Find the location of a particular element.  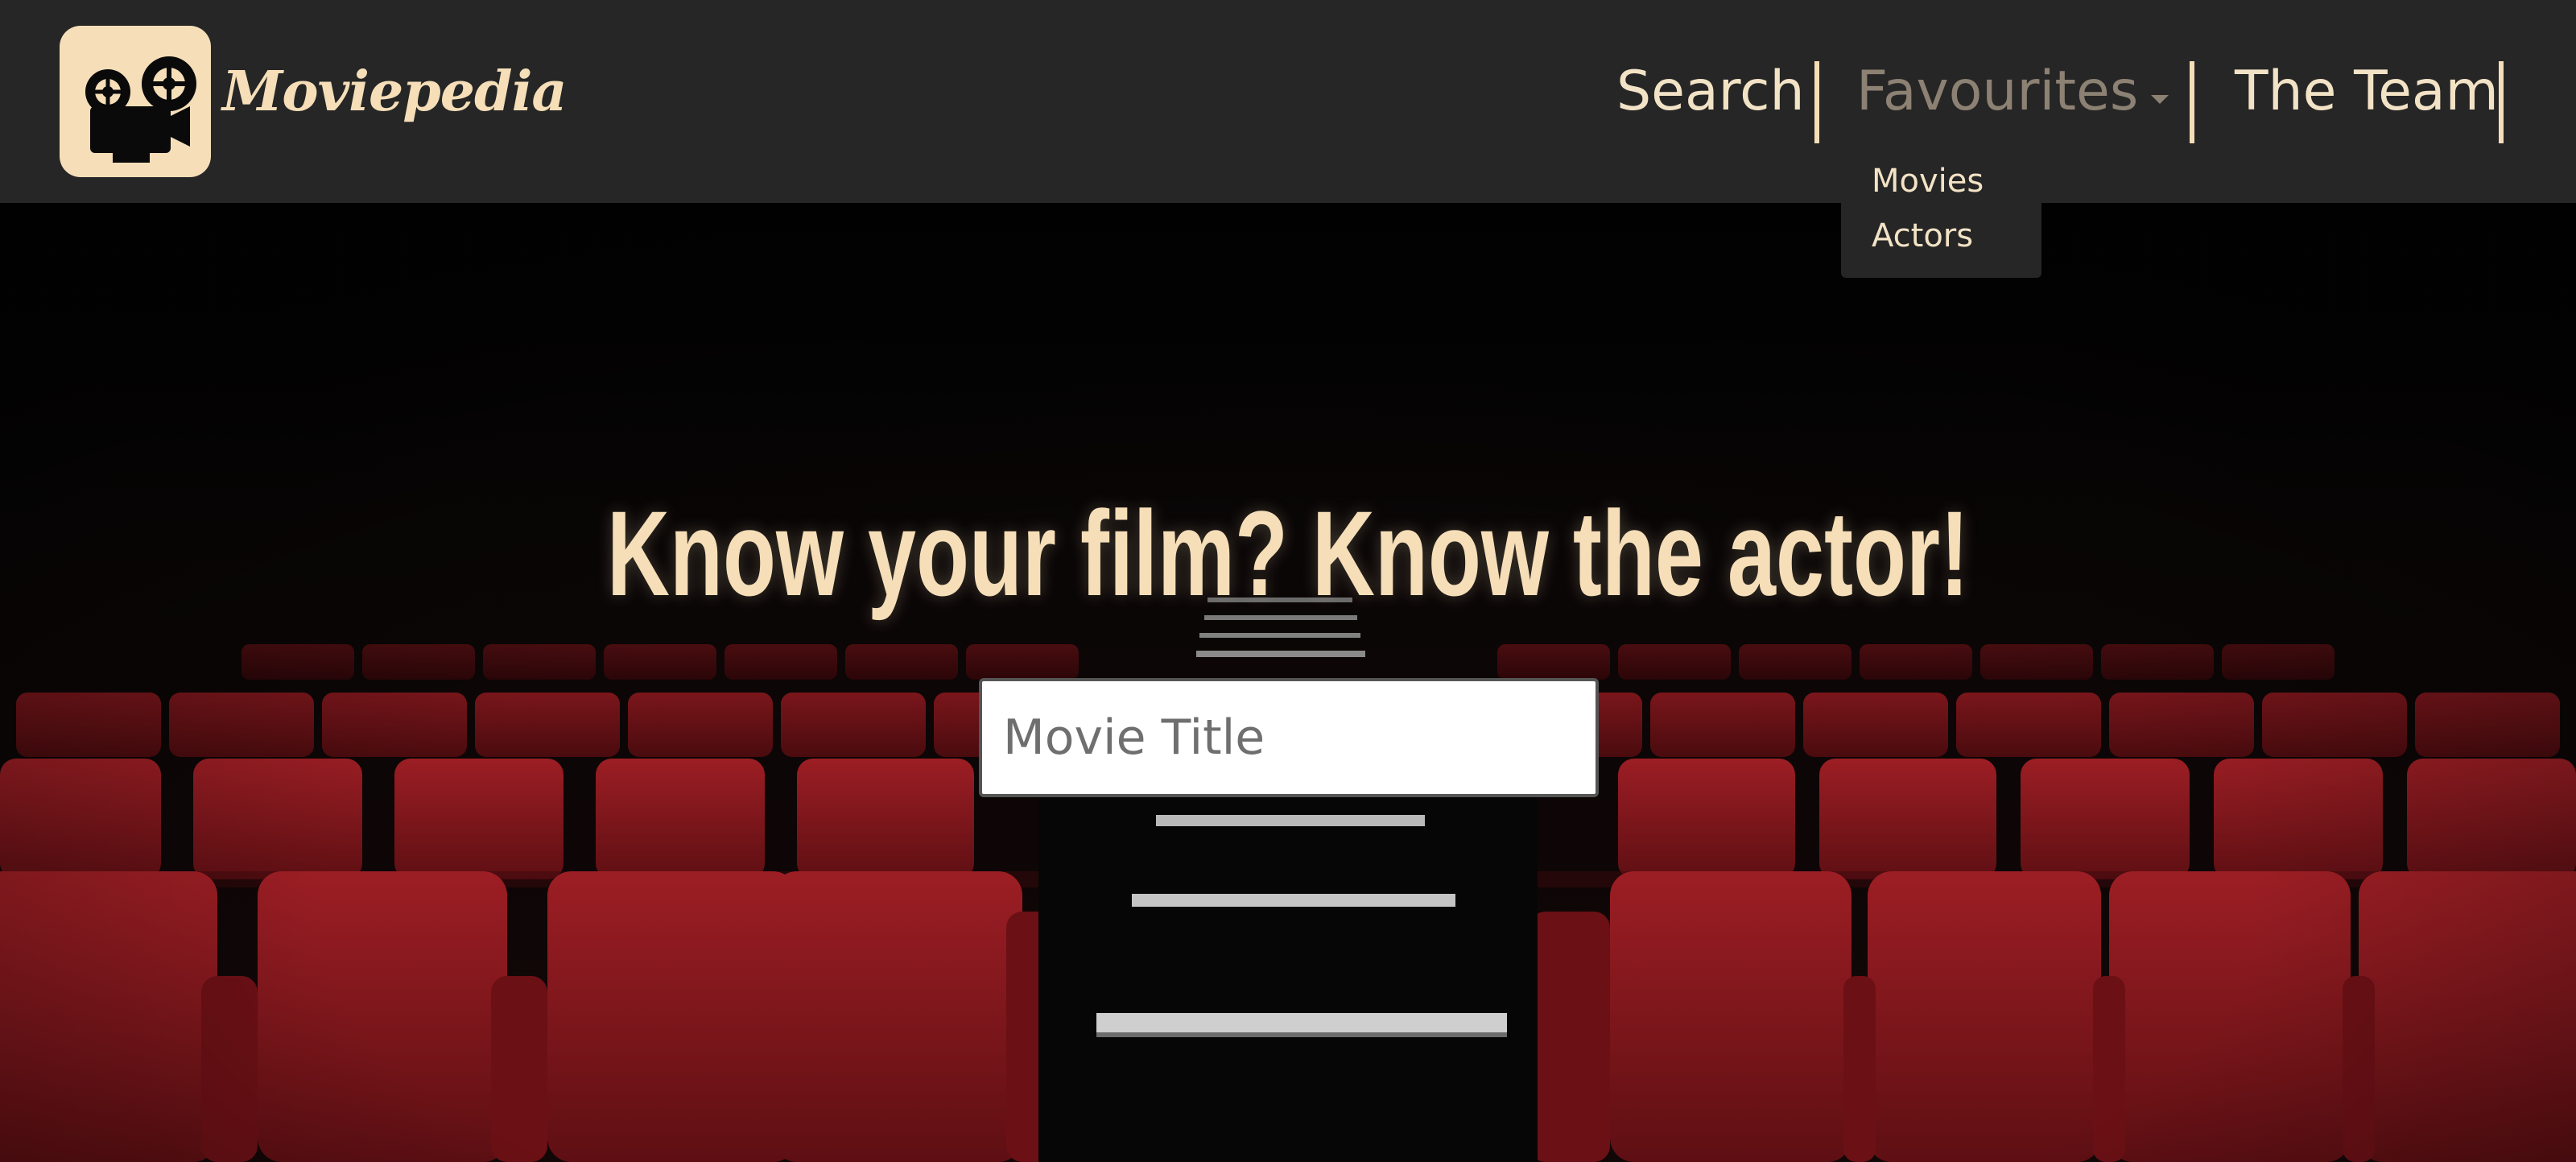

dropdown-item-movies: Movies is located at coordinates (1928, 181).